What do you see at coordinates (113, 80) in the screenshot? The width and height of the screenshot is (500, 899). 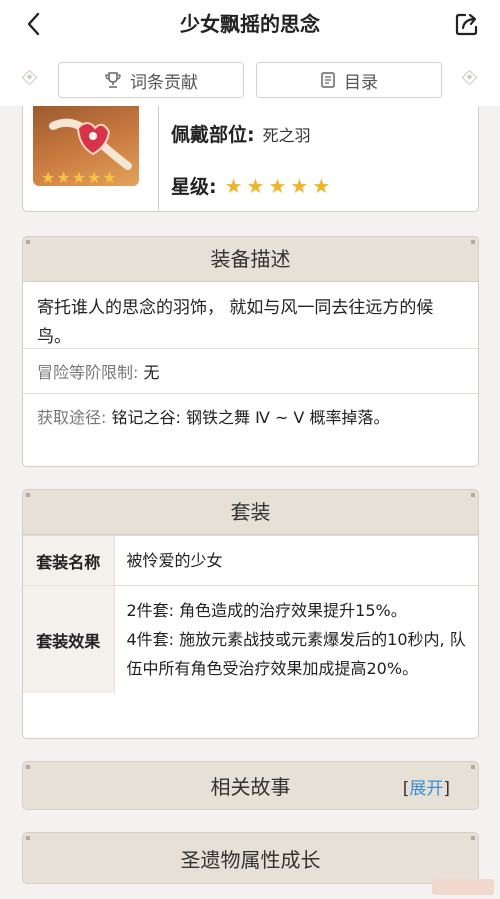 I see `trophy-icon` at bounding box center [113, 80].